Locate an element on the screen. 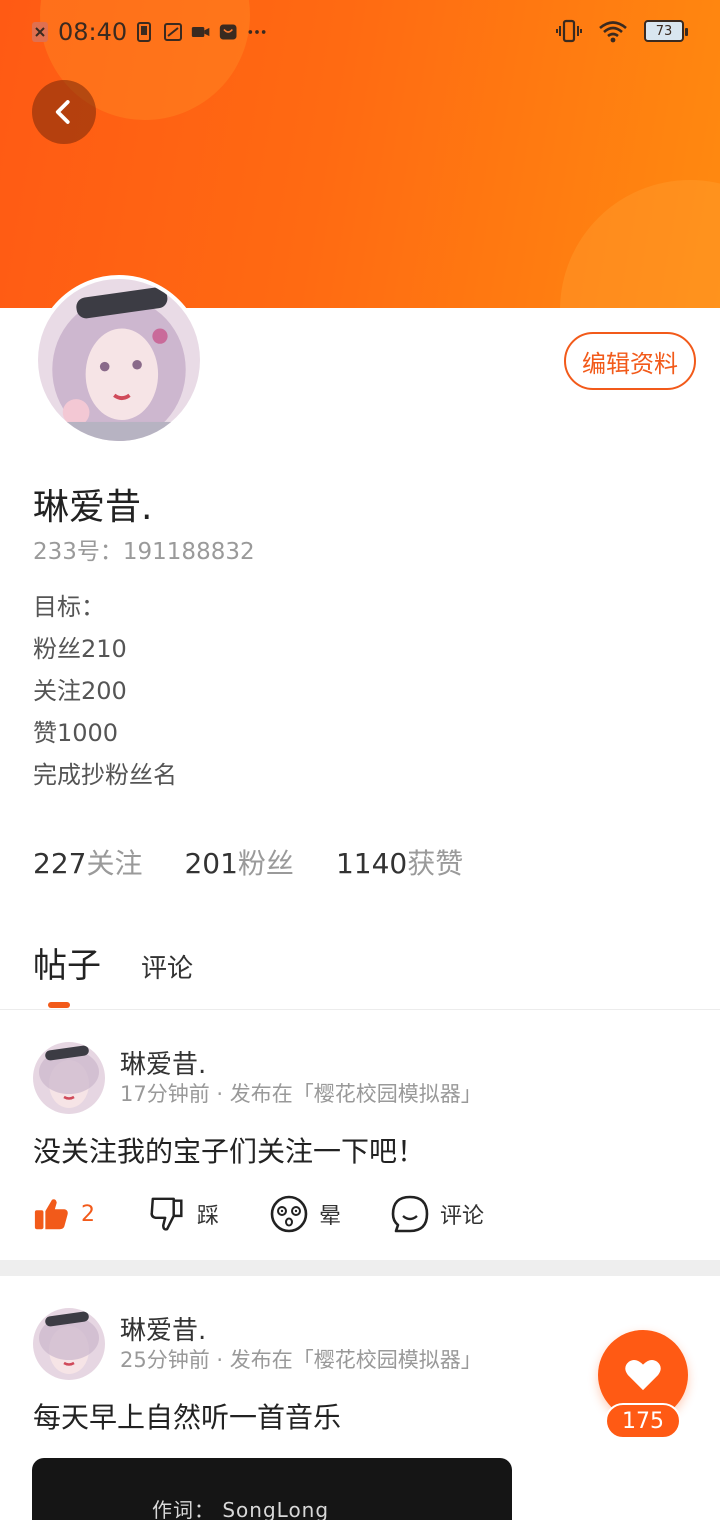  floating-like-count: 175 is located at coordinates (643, 1421).